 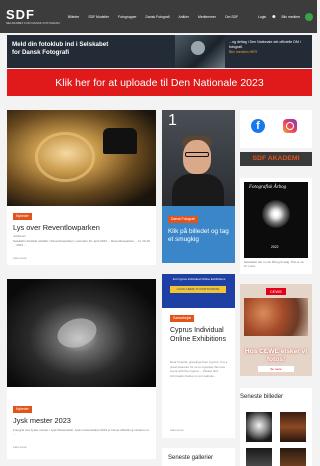 I want to click on ad-portrait-image: 1, so click(x=198, y=158).